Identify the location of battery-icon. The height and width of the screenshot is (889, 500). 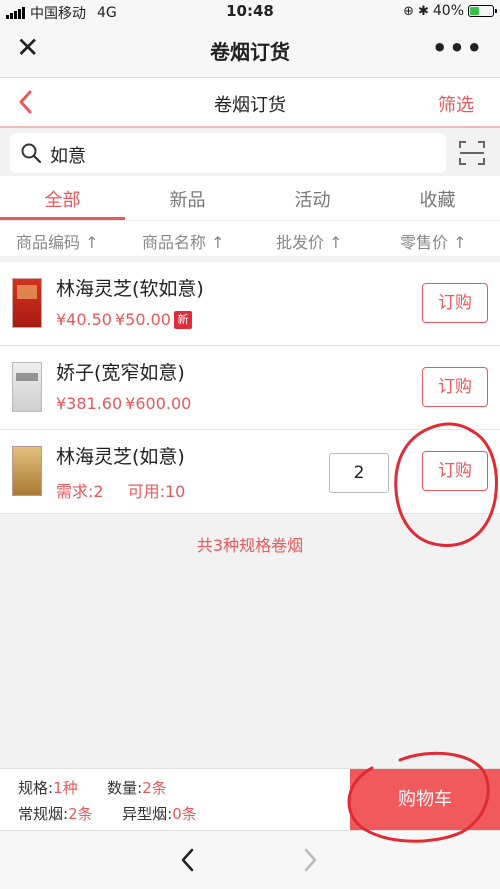
(482, 11).